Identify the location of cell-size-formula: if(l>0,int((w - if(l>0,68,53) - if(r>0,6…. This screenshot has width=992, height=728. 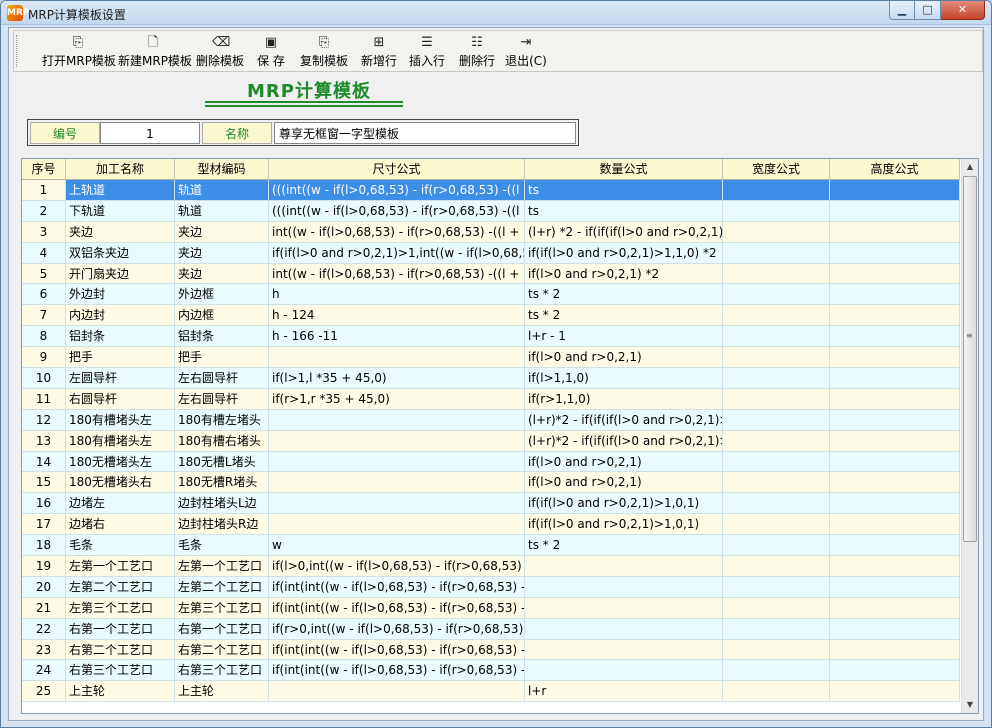
(397, 566).